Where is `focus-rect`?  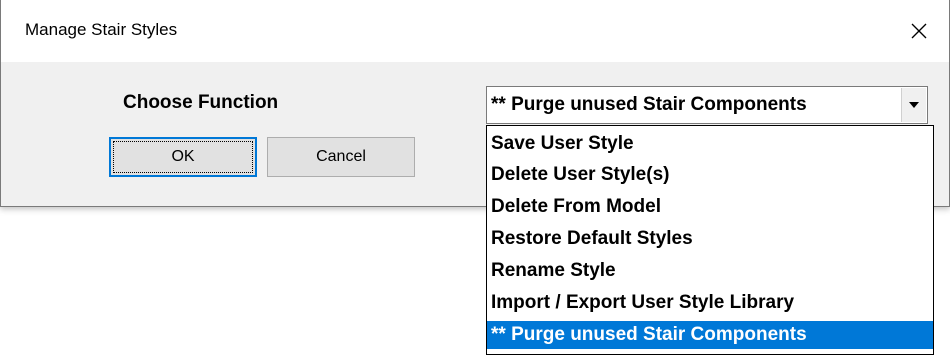 focus-rect is located at coordinates (183, 157).